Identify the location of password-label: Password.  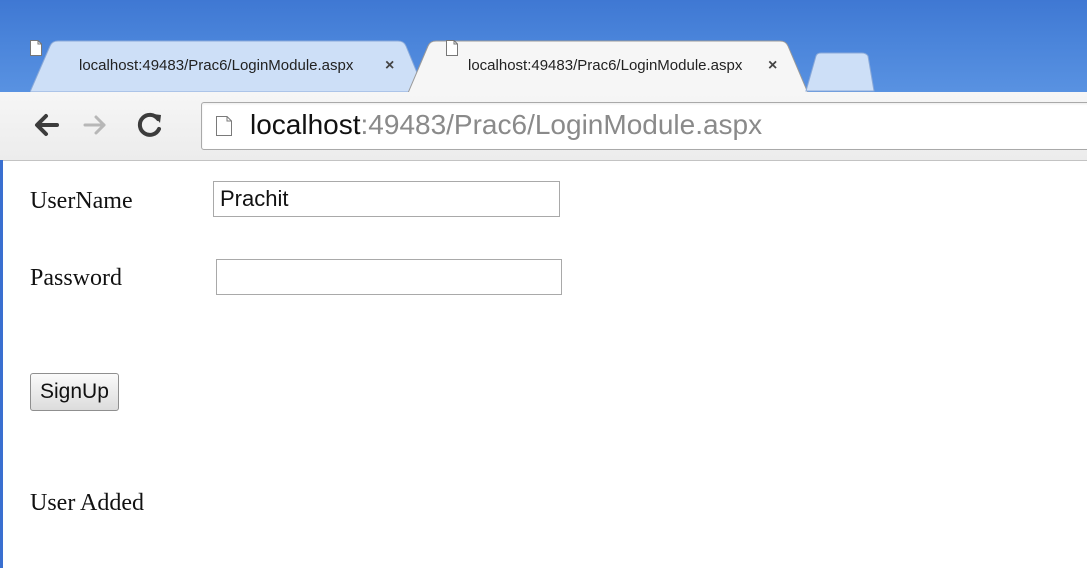
(76, 278).